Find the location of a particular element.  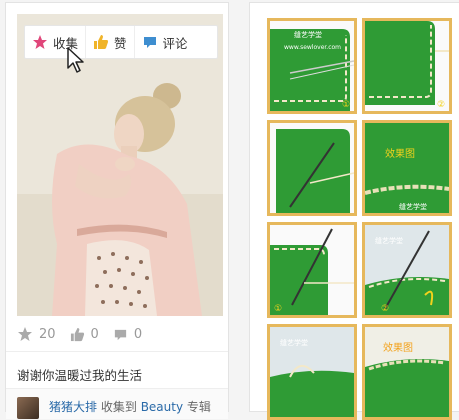

like-label: 赞 is located at coordinates (120, 43).